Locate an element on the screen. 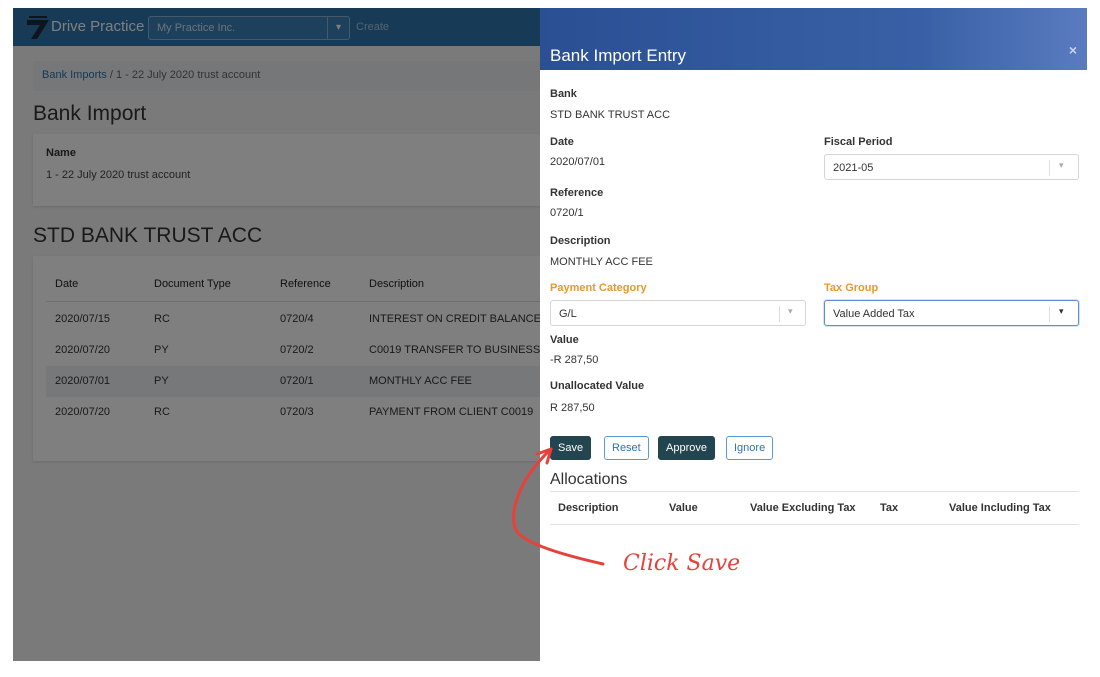  fiscal-period-label: Fiscal Period is located at coordinates (858, 142).